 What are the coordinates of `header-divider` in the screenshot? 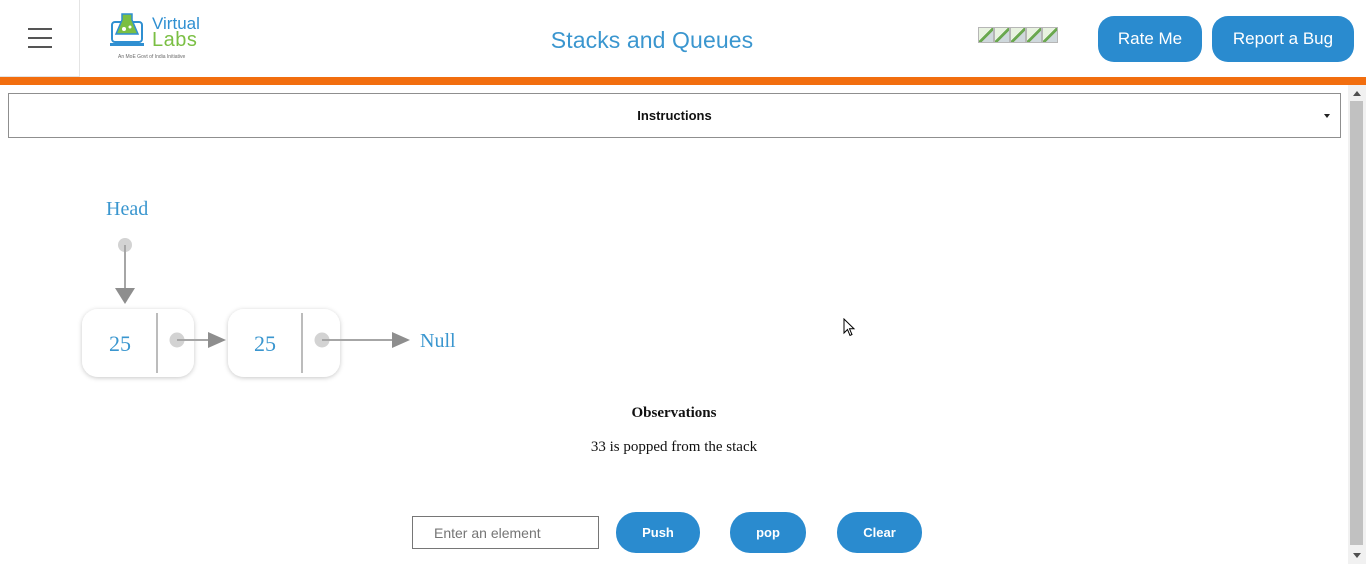 It's located at (683, 81).